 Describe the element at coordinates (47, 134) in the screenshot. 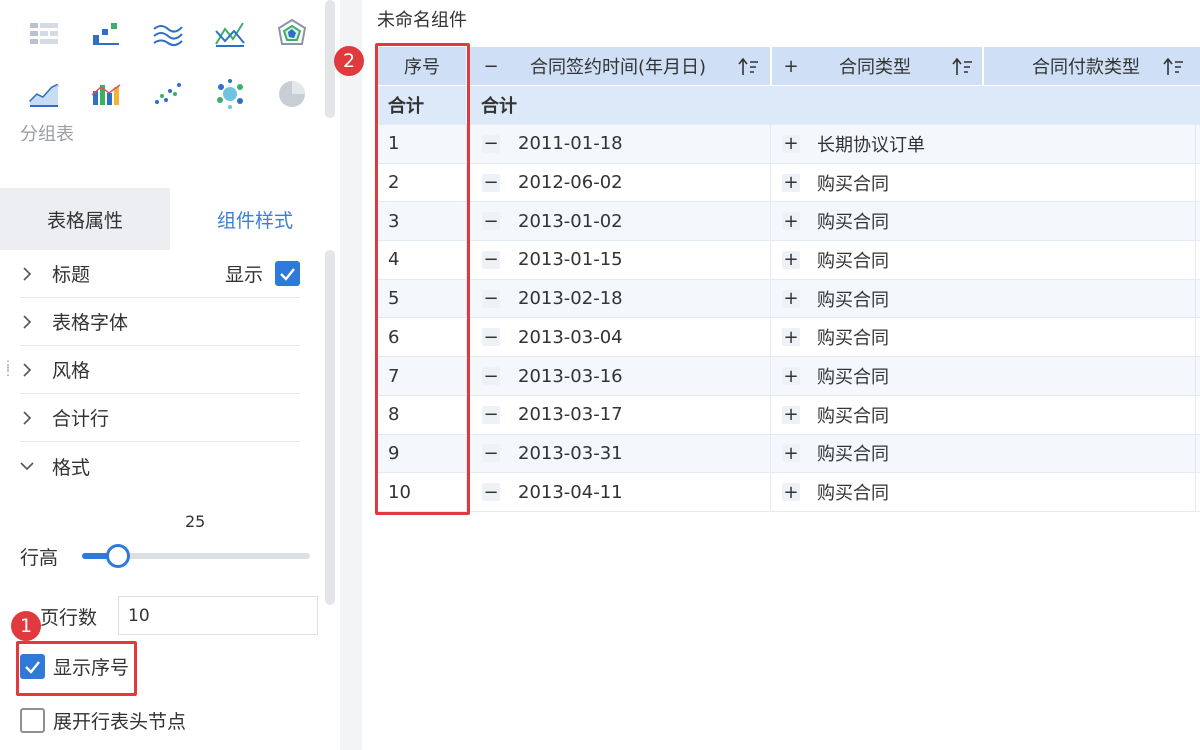

I see `group-table-label: 分组表` at that location.